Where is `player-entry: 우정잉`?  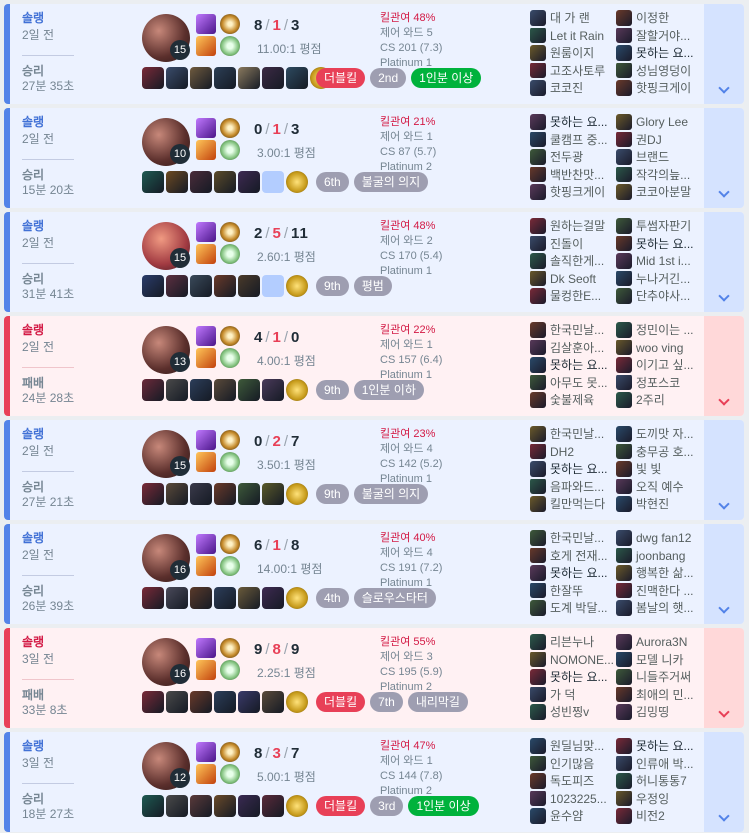
player-entry: 우정잉 is located at coordinates (658, 799).